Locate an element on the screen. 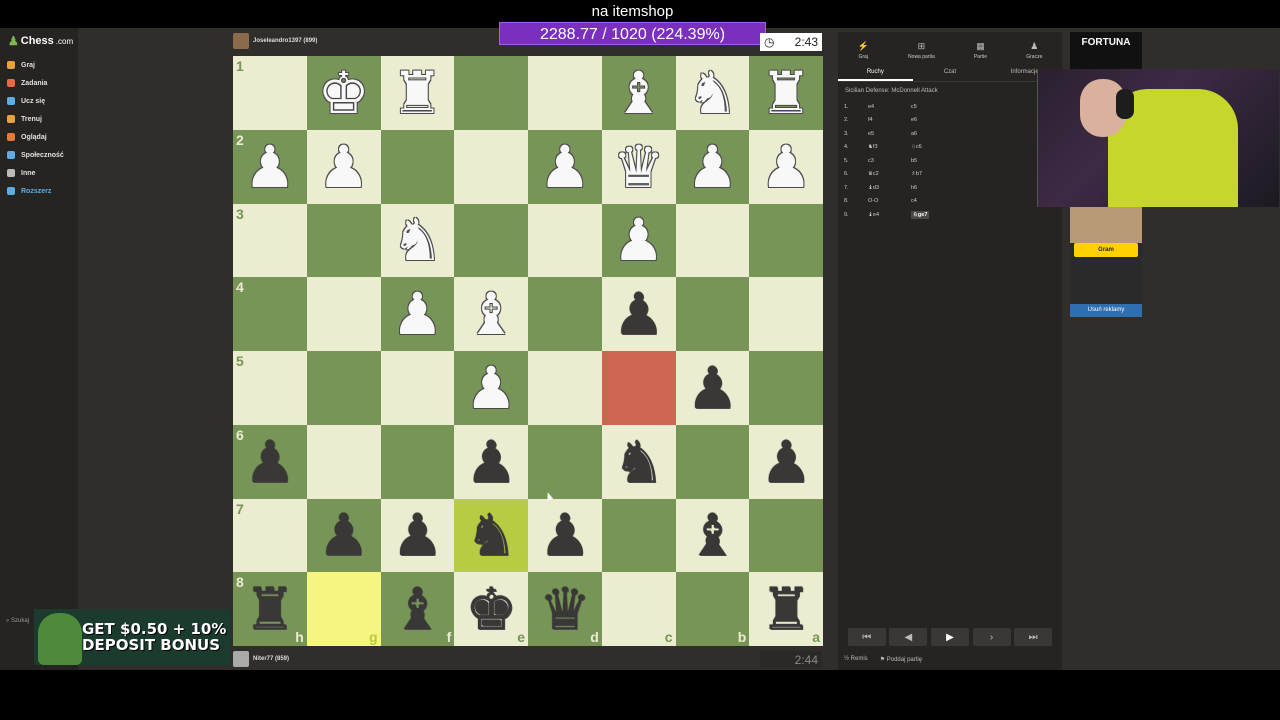 This screenshot has height=720, width=1280. sidebar-item-1: Zadania is located at coordinates (35, 83).